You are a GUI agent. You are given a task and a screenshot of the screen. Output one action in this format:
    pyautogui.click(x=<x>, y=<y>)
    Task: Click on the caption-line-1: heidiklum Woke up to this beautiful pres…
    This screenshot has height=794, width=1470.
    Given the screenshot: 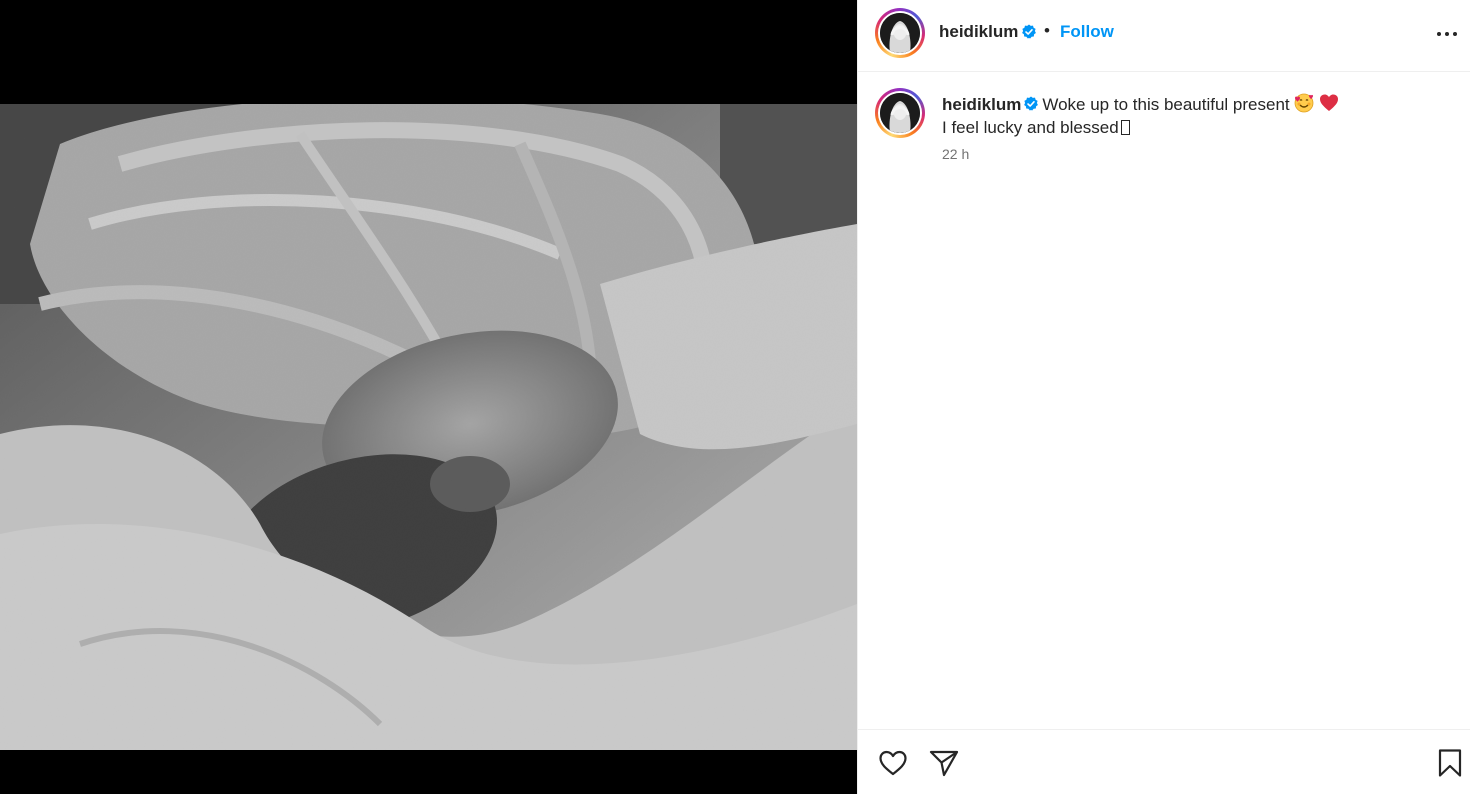 What is the action you would take?
    pyautogui.click(x=1192, y=104)
    